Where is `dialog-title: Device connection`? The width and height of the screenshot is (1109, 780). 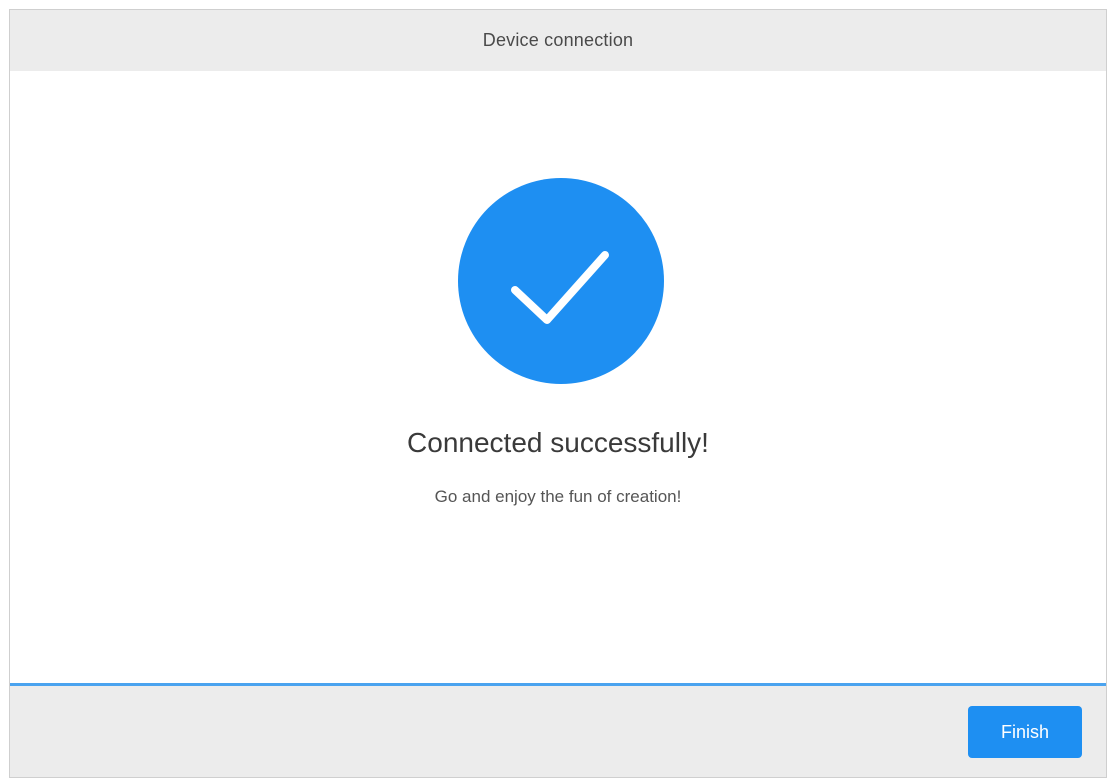 dialog-title: Device connection is located at coordinates (558, 40).